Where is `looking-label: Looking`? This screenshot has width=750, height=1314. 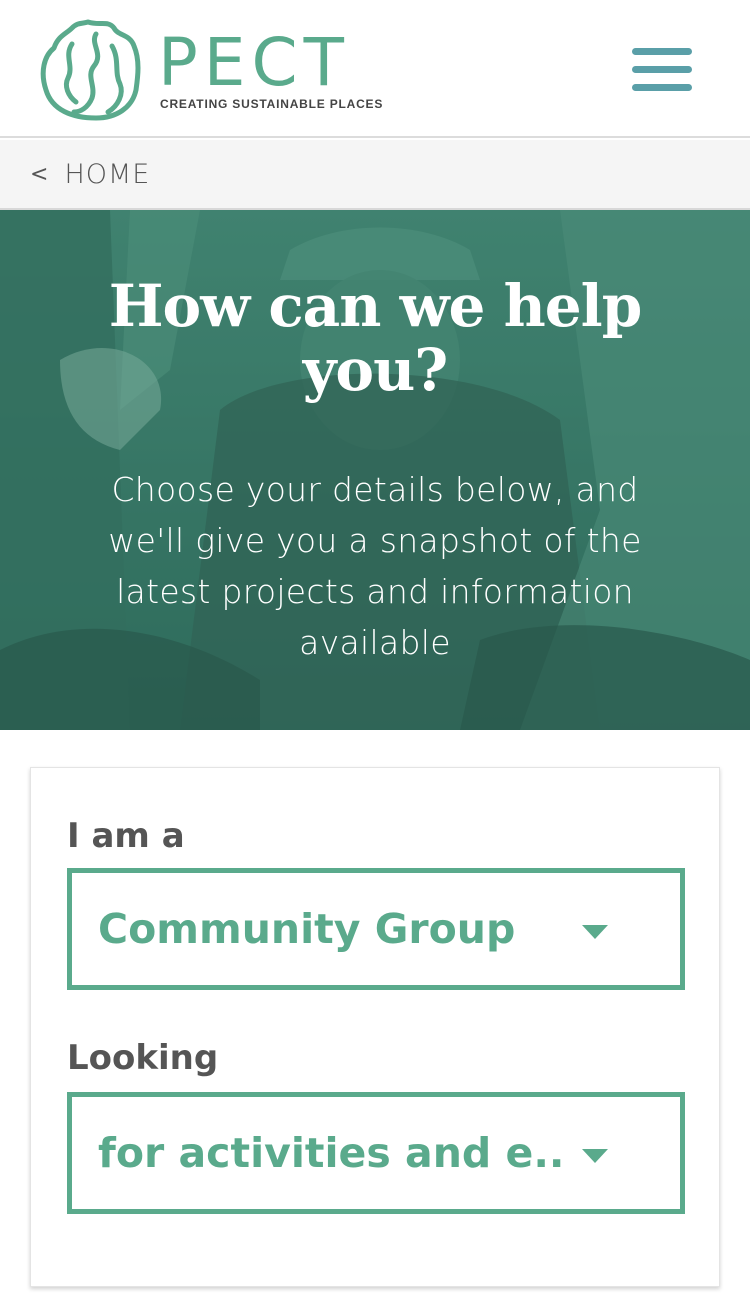
looking-label: Looking is located at coordinates (143, 1058).